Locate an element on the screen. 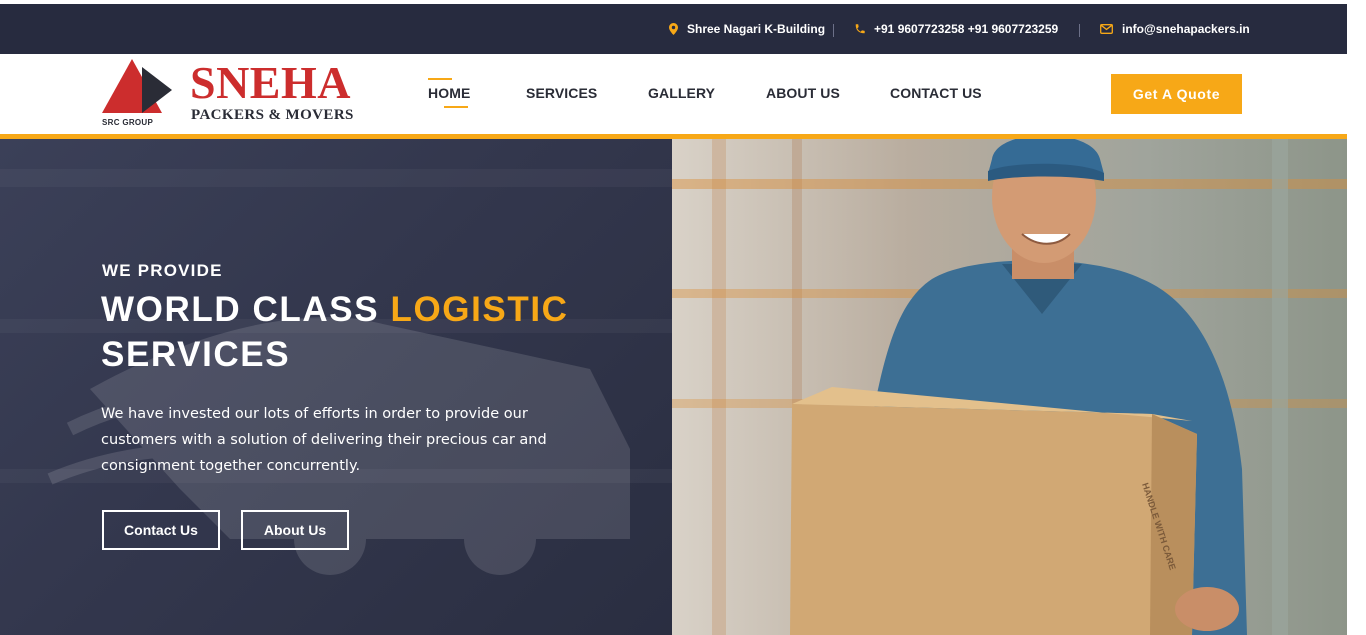  brand-logo: SRC GROUP SNEHA PACKERS & MOVERS is located at coordinates (237, 94).